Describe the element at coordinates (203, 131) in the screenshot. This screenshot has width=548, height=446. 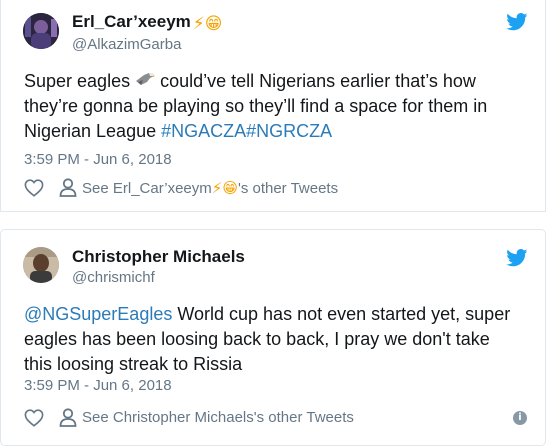
I see `hashtag-link: #NGACZA` at that location.